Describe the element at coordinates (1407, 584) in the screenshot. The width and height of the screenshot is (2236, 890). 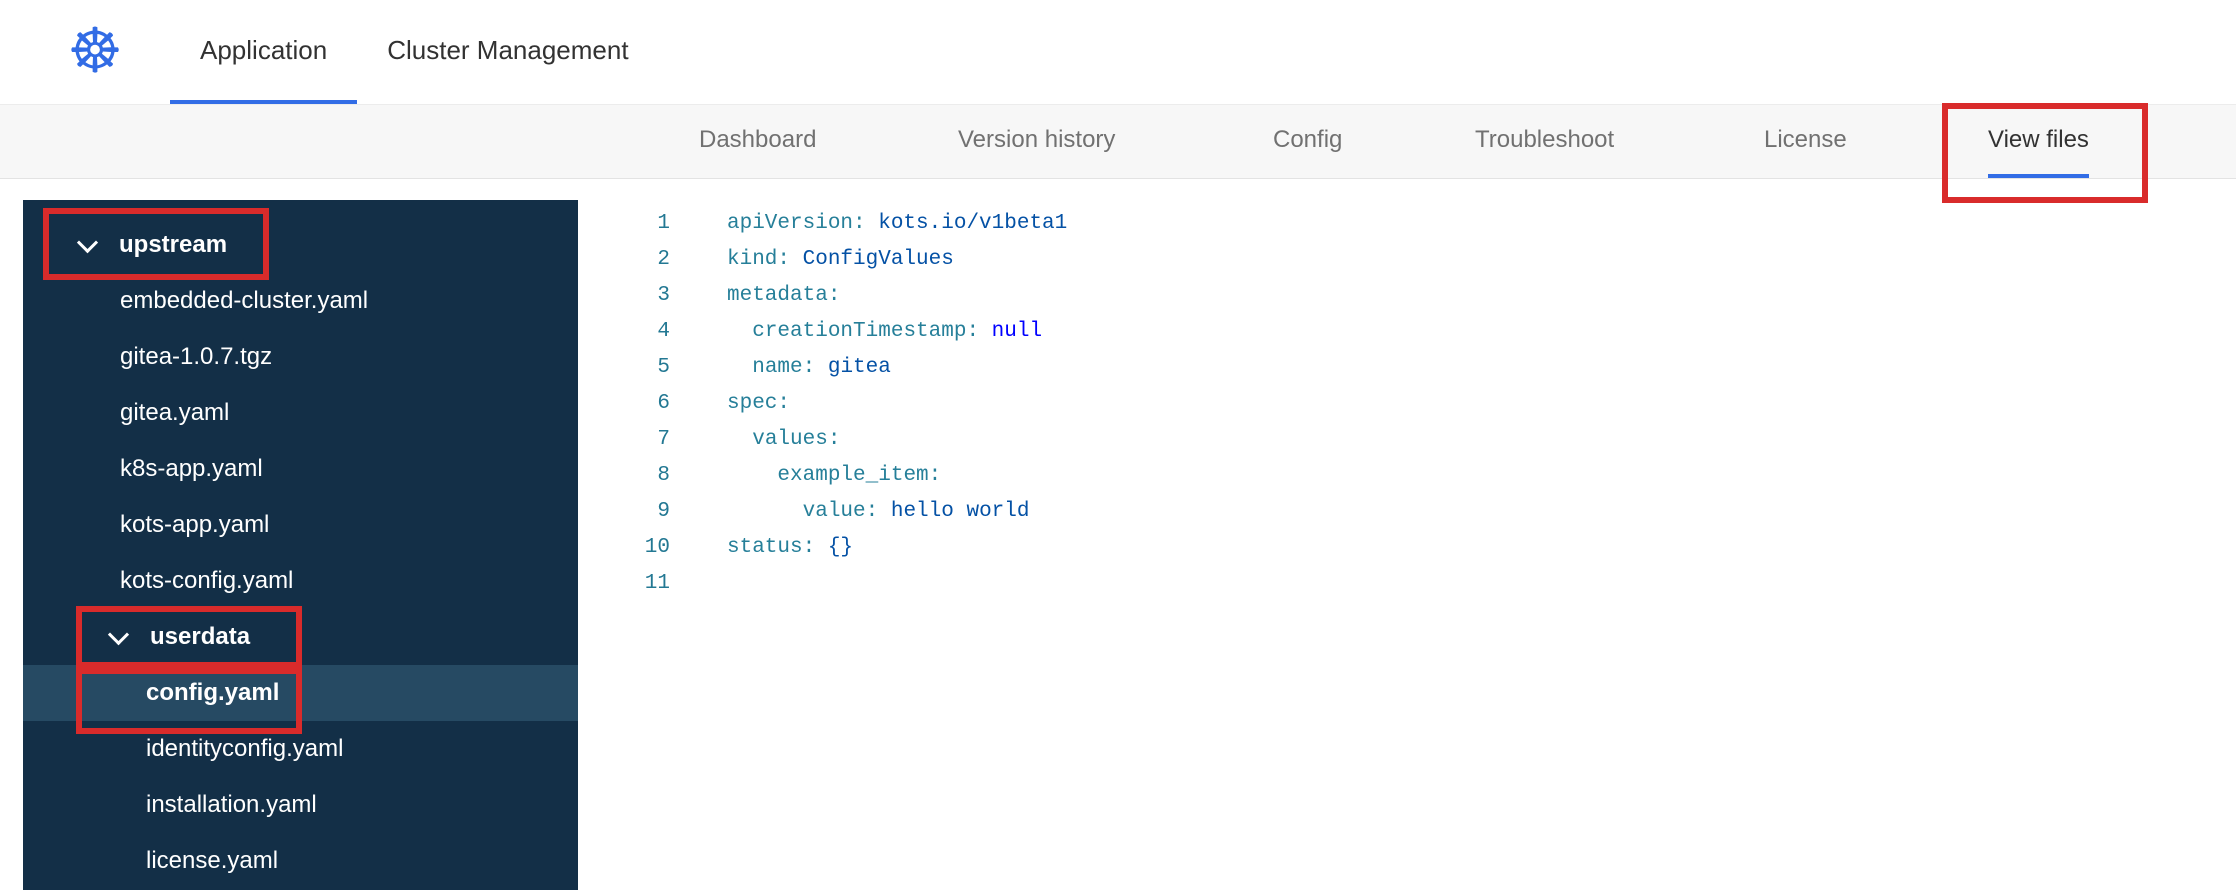
I see `code-line: 11` at that location.